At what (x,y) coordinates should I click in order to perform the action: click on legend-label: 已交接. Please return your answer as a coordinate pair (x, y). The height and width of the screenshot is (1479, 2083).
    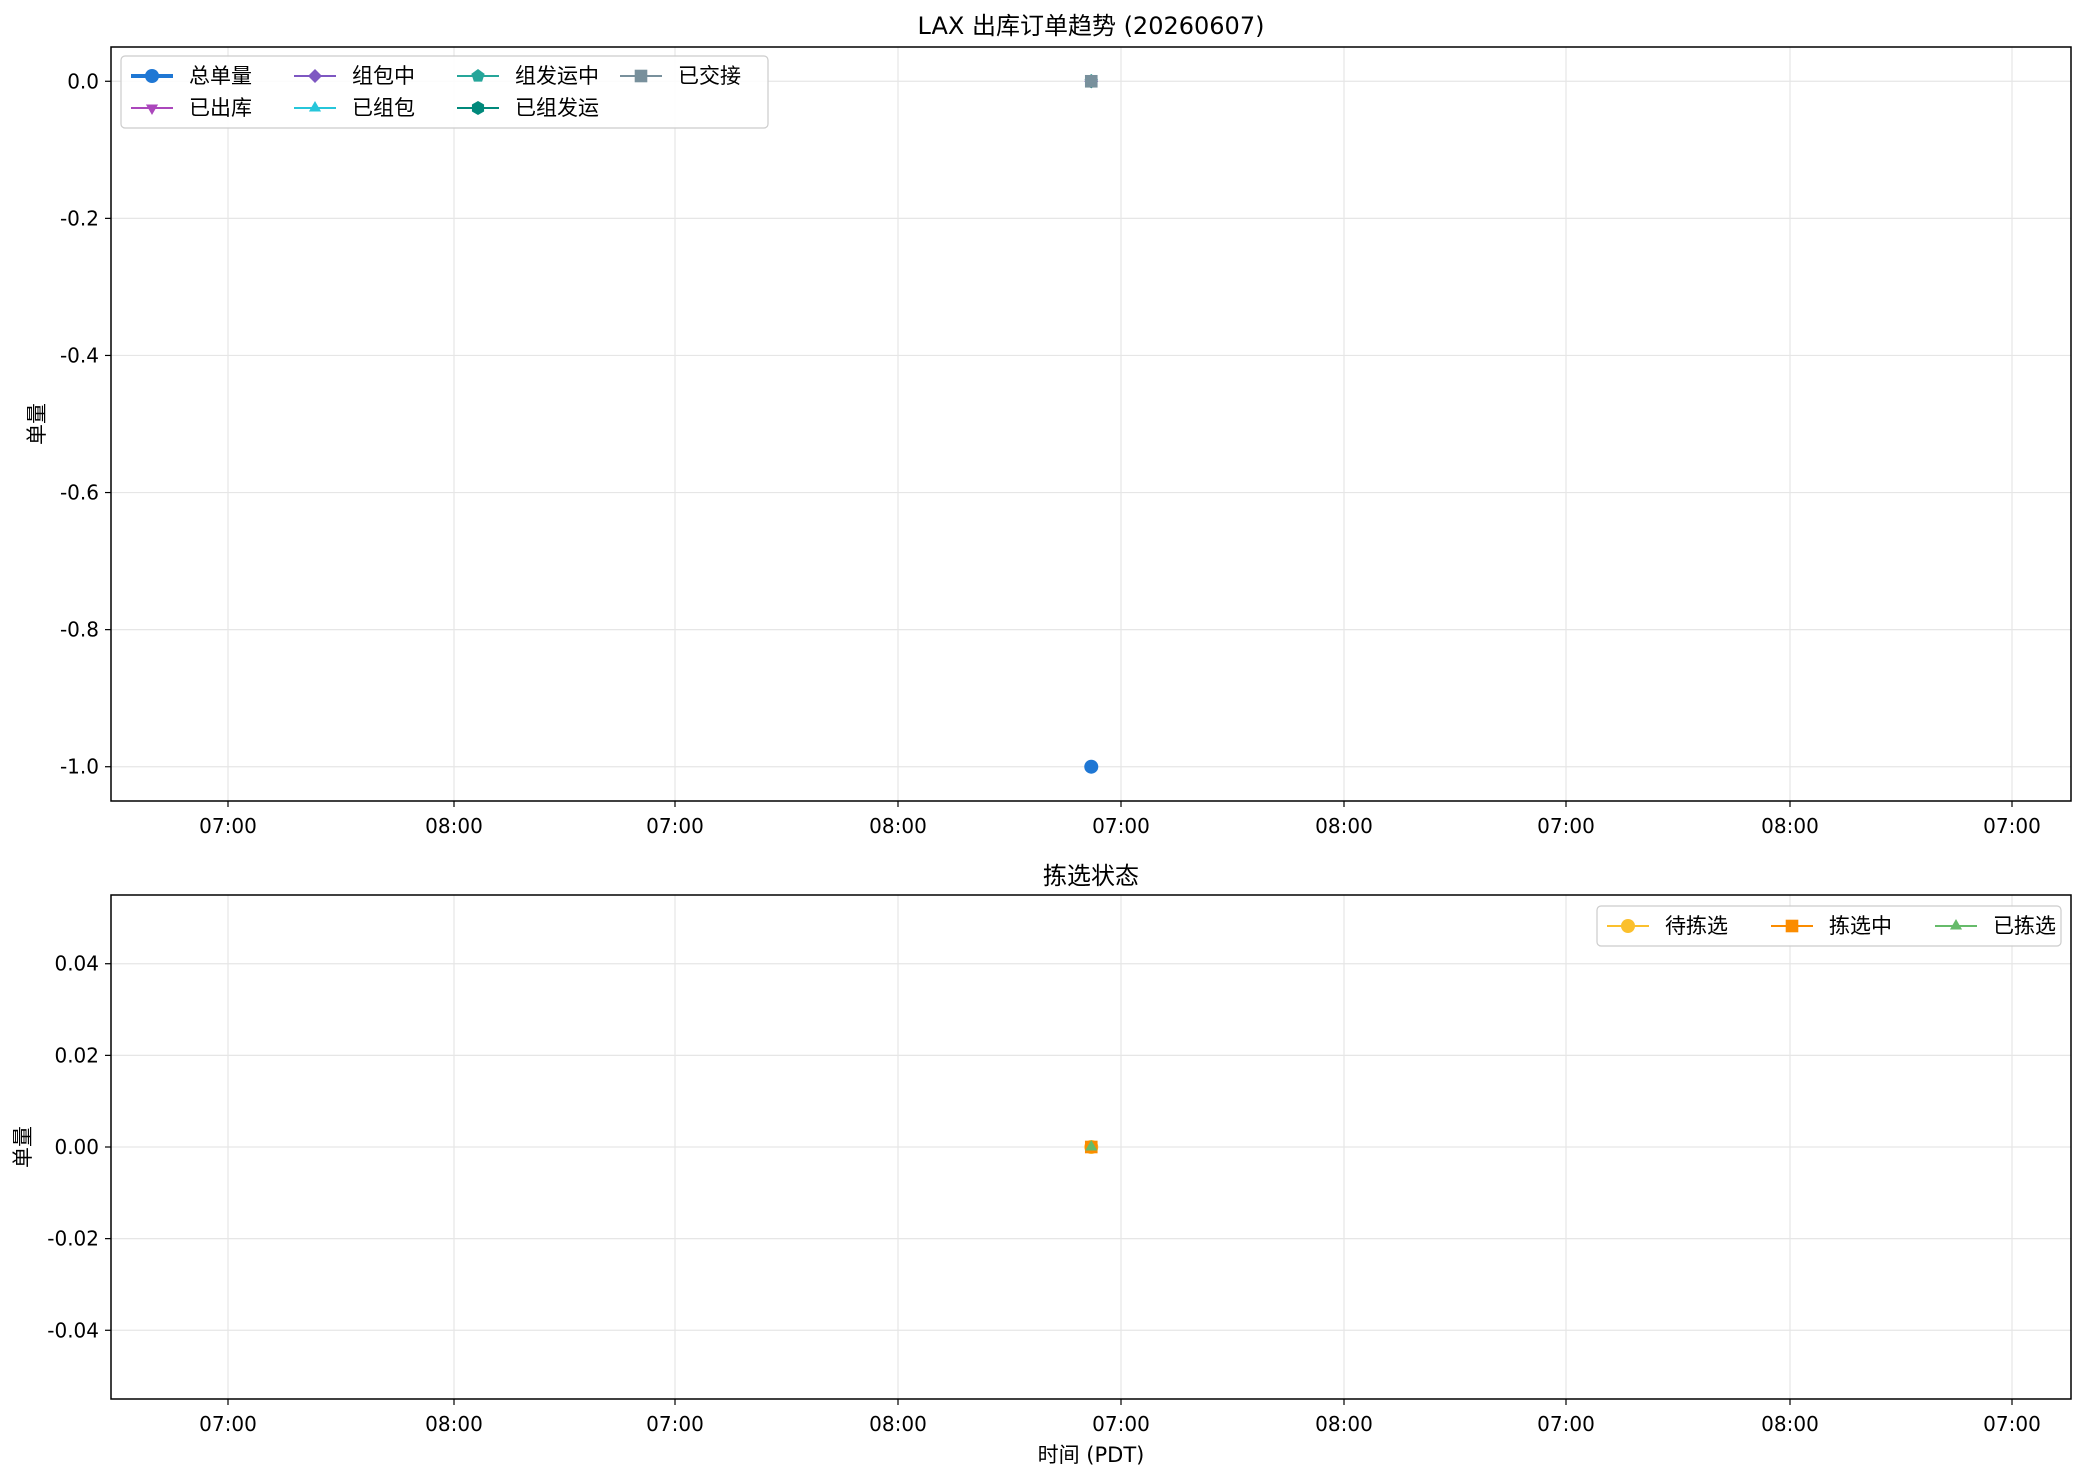
    Looking at the image, I should click on (709, 76).